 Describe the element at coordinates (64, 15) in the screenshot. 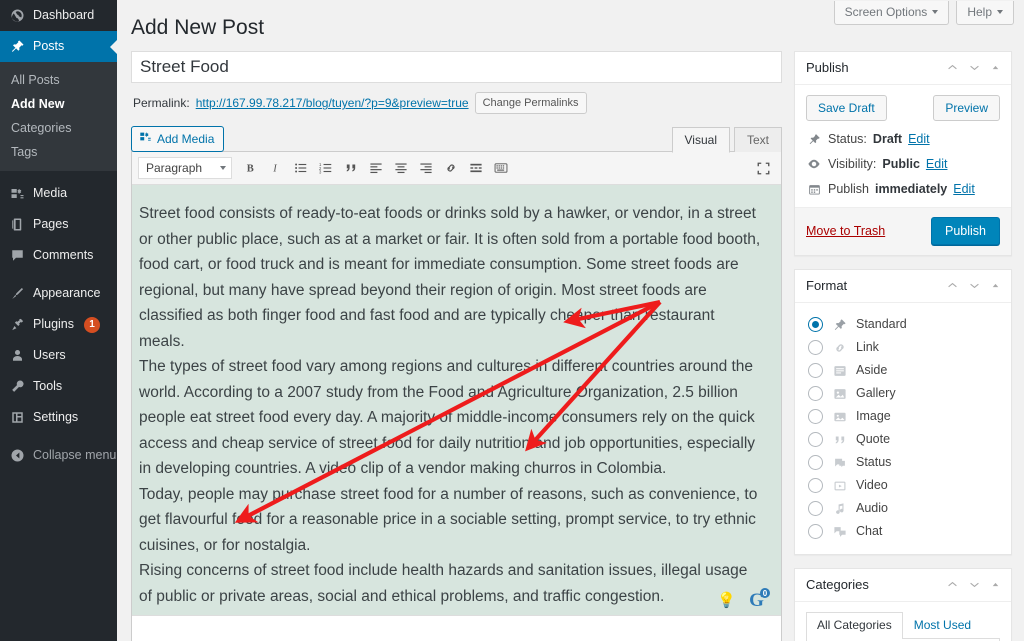

I see `sidebar-item-label: Dashboard` at that location.